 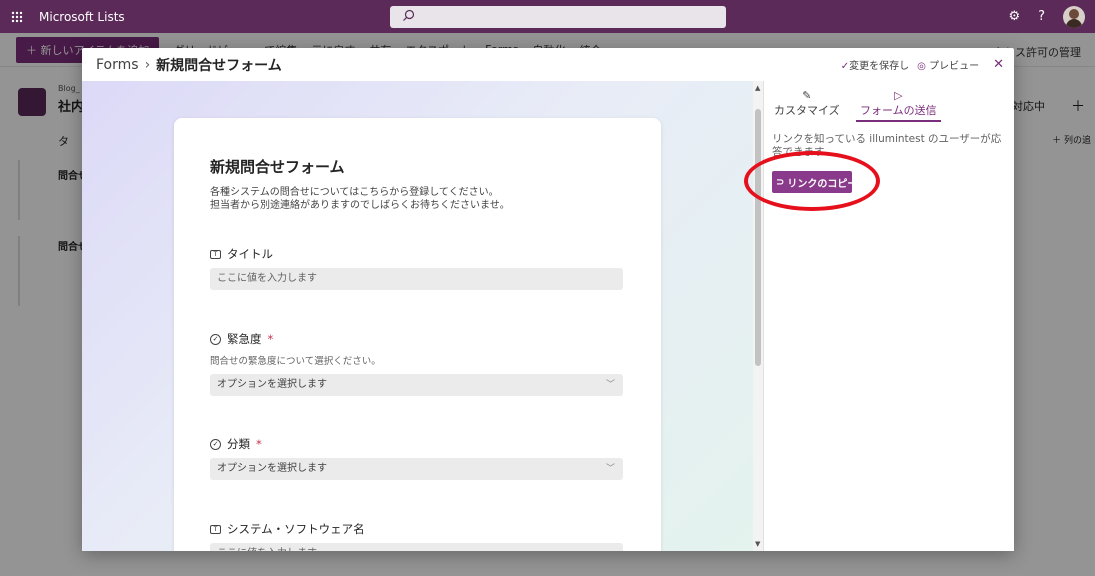 What do you see at coordinates (875, 64) in the screenshot?
I see `save-button: ✓変更を保存し` at bounding box center [875, 64].